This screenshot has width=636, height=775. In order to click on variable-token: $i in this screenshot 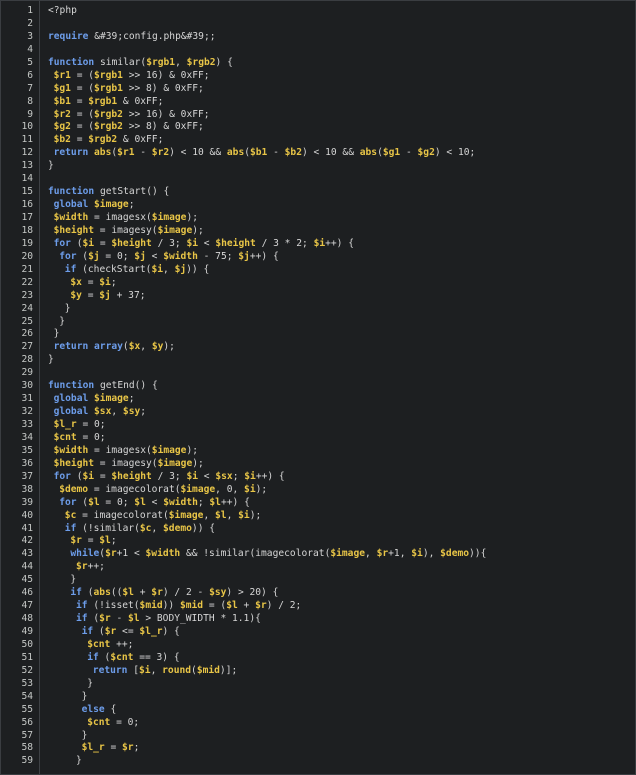, I will do `click(250, 489)`.